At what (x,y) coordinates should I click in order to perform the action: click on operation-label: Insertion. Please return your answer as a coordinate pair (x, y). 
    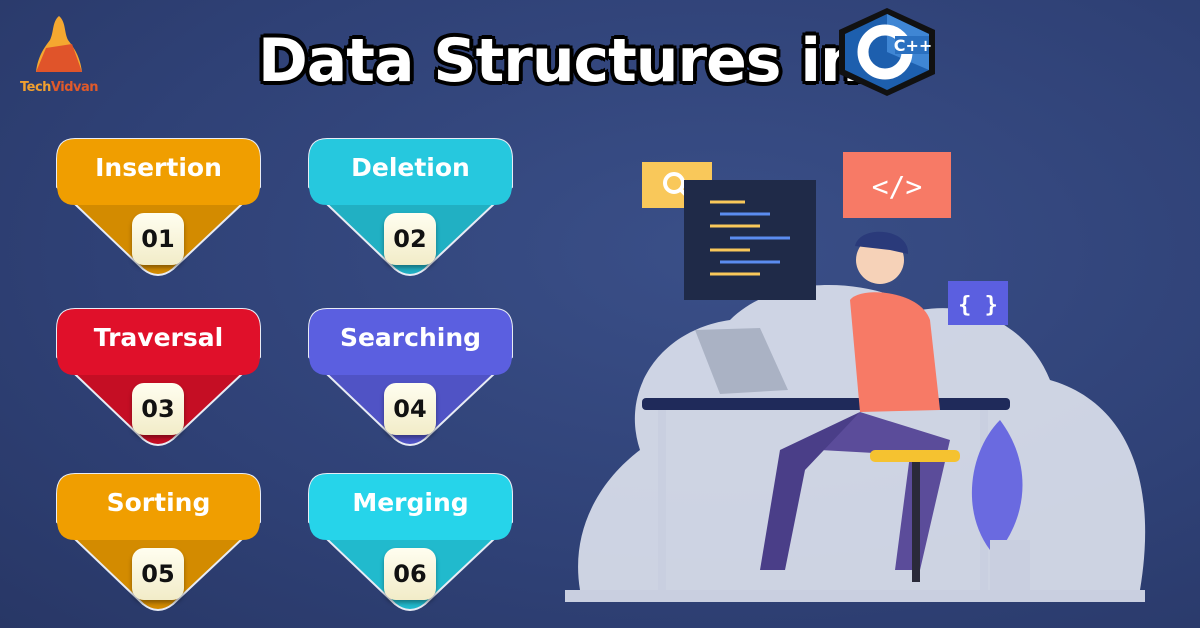
    Looking at the image, I should click on (158, 167).